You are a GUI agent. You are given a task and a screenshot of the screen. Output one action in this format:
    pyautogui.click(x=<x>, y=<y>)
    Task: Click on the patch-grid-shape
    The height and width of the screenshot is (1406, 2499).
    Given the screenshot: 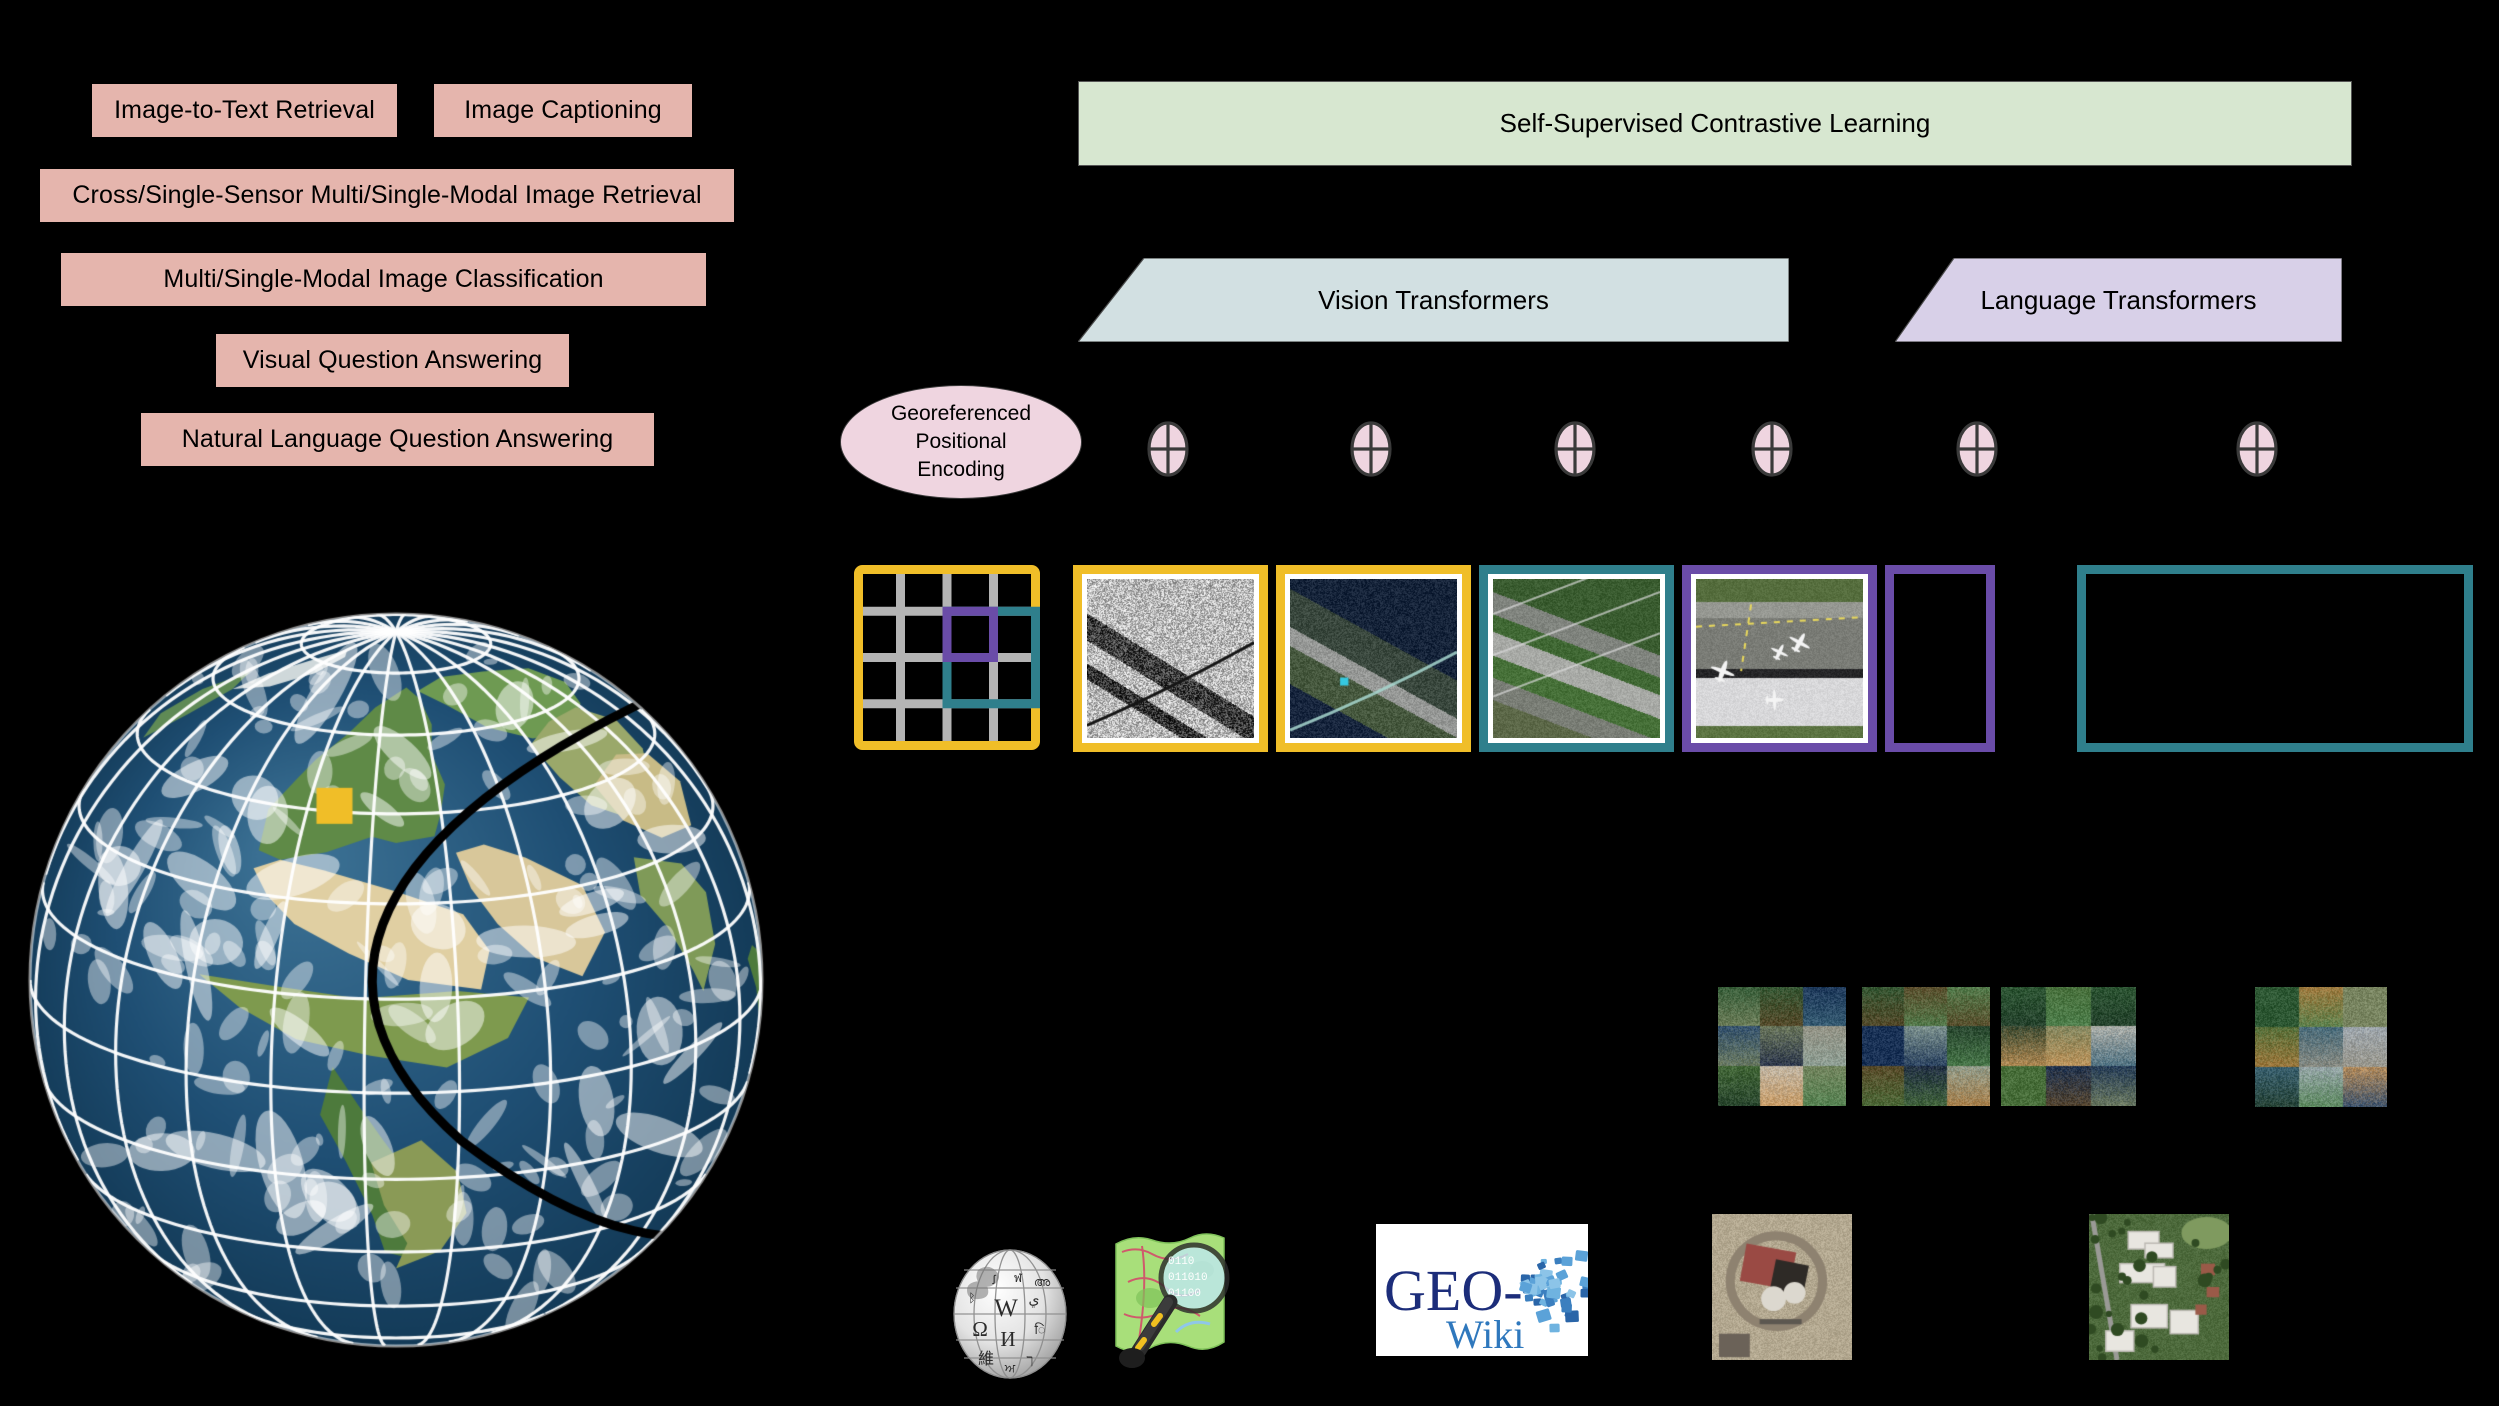 What is the action you would take?
    pyautogui.click(x=947, y=657)
    